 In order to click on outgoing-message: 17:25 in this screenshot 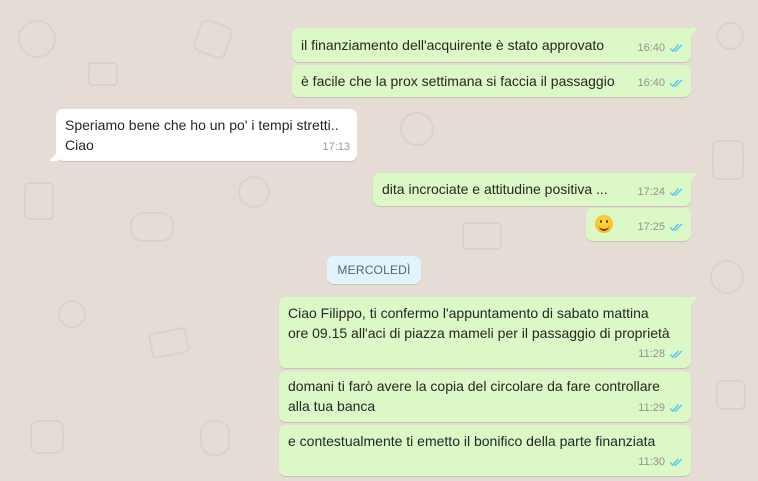, I will do `click(638, 224)`.